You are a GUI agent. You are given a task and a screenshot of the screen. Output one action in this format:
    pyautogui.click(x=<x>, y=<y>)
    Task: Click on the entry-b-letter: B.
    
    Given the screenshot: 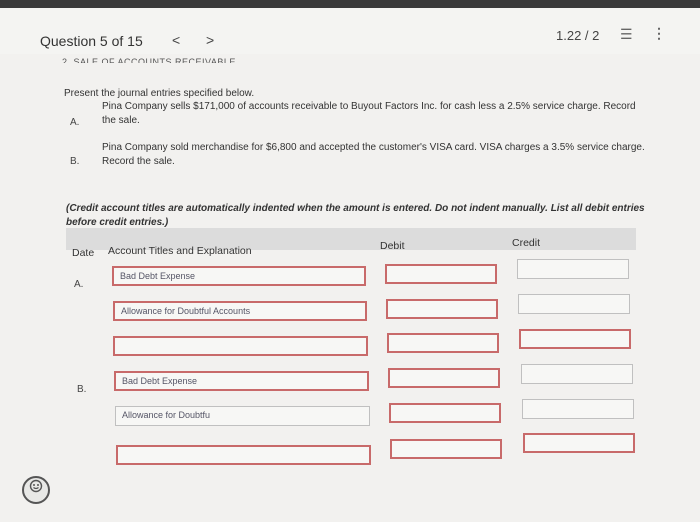 What is the action you would take?
    pyautogui.click(x=82, y=389)
    